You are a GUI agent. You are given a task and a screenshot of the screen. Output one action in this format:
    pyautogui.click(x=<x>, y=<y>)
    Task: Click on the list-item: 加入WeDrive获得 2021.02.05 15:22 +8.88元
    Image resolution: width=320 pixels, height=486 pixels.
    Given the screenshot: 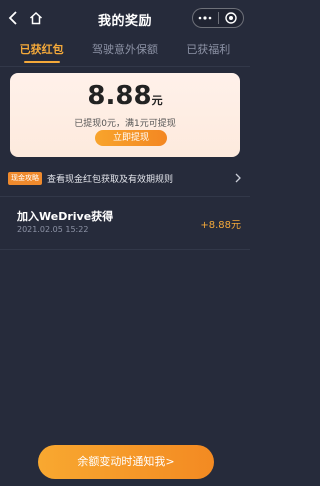 What is the action you would take?
    pyautogui.click(x=129, y=228)
    